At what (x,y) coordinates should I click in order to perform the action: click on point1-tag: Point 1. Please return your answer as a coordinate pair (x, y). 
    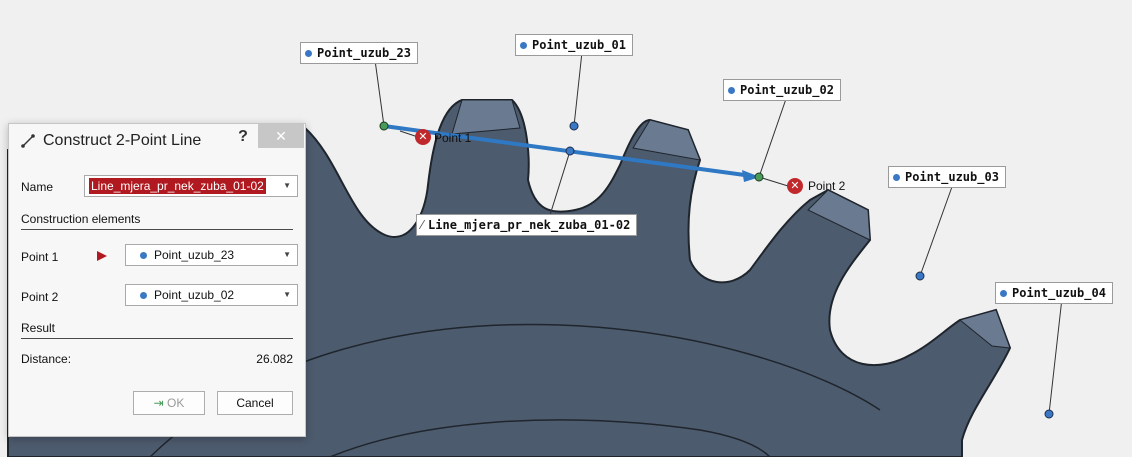
    Looking at the image, I should click on (453, 138).